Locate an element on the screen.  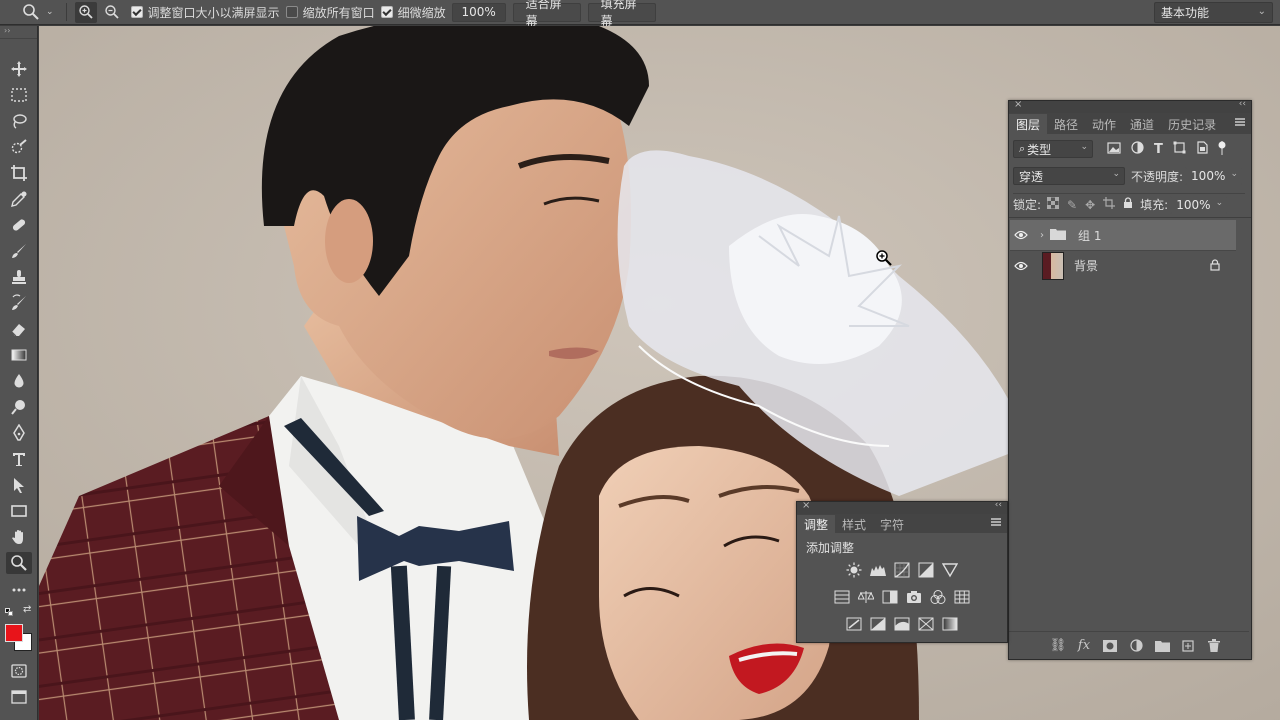
channel-mixer-icon is located at coordinates (938, 597).